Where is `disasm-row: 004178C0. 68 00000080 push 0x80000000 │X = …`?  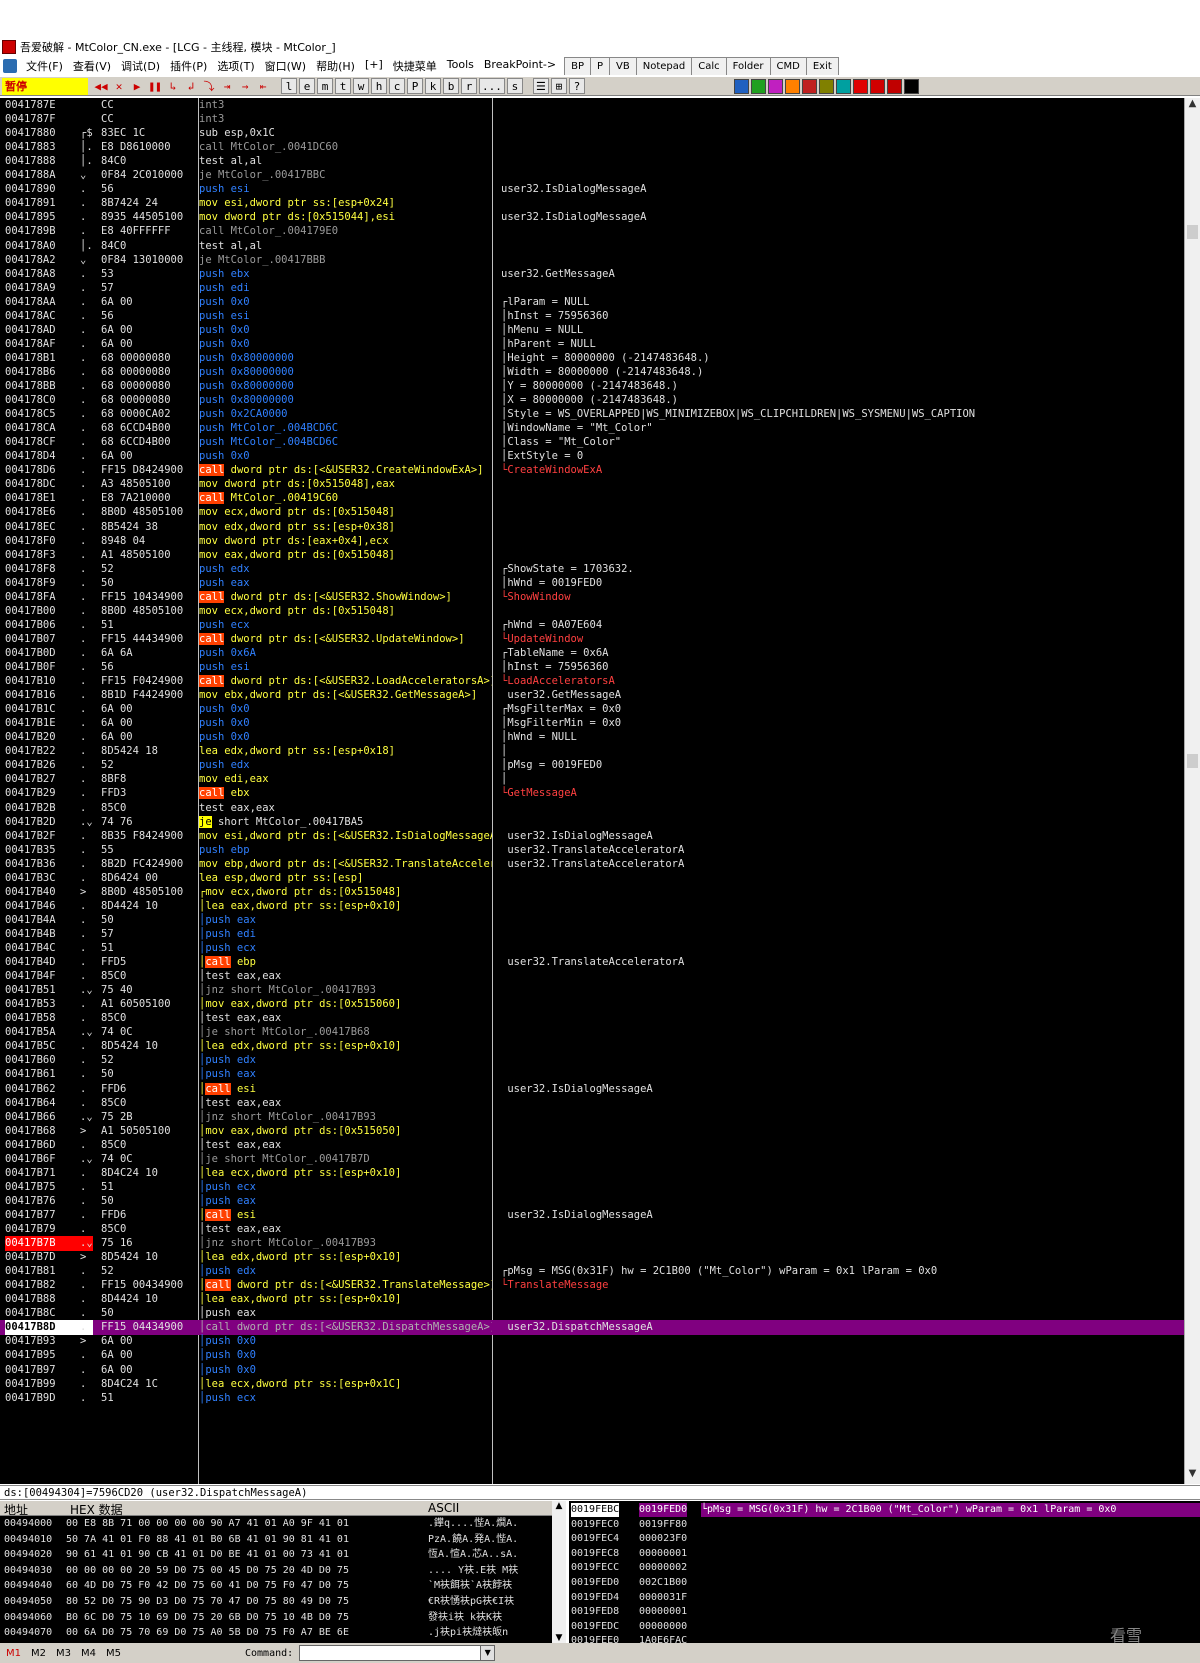
disasm-row: 004178C0. 68 00000080 push 0x80000000 │X = … is located at coordinates (592, 400).